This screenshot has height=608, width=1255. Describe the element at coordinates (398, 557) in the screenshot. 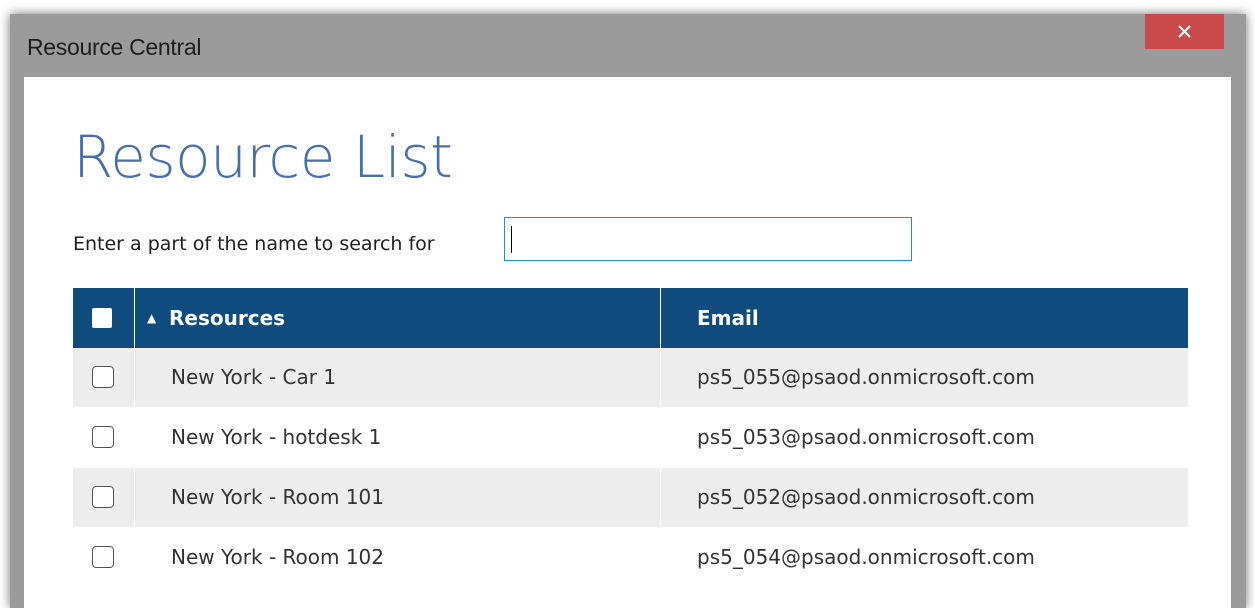

I see `resource-name: New York - Room 102` at that location.